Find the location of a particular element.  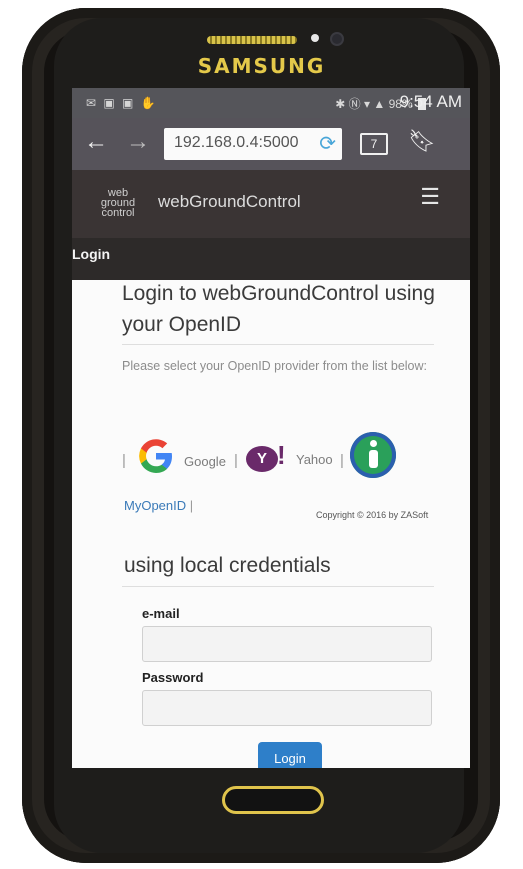

wifi-icon: ▾ is located at coordinates (367, 104).